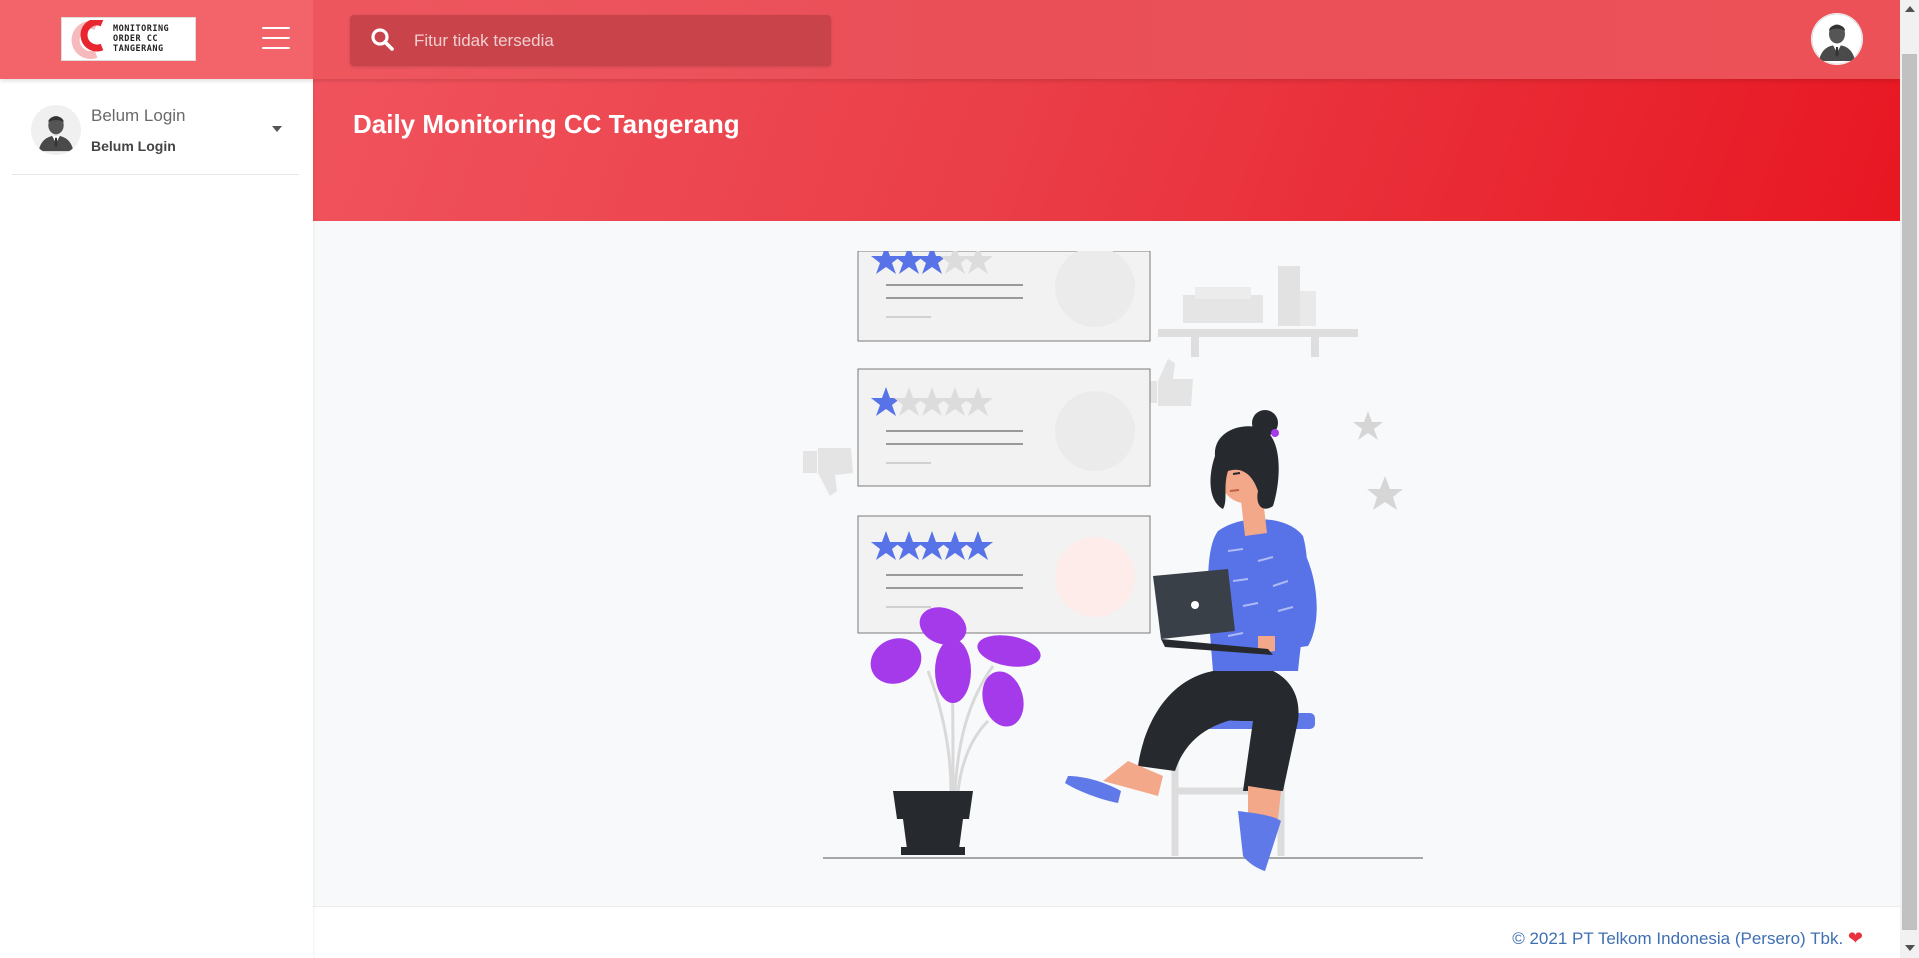 This screenshot has height=958, width=1919. Describe the element at coordinates (1910, 9) in the screenshot. I see `scroll-up-arrow-icon` at that location.